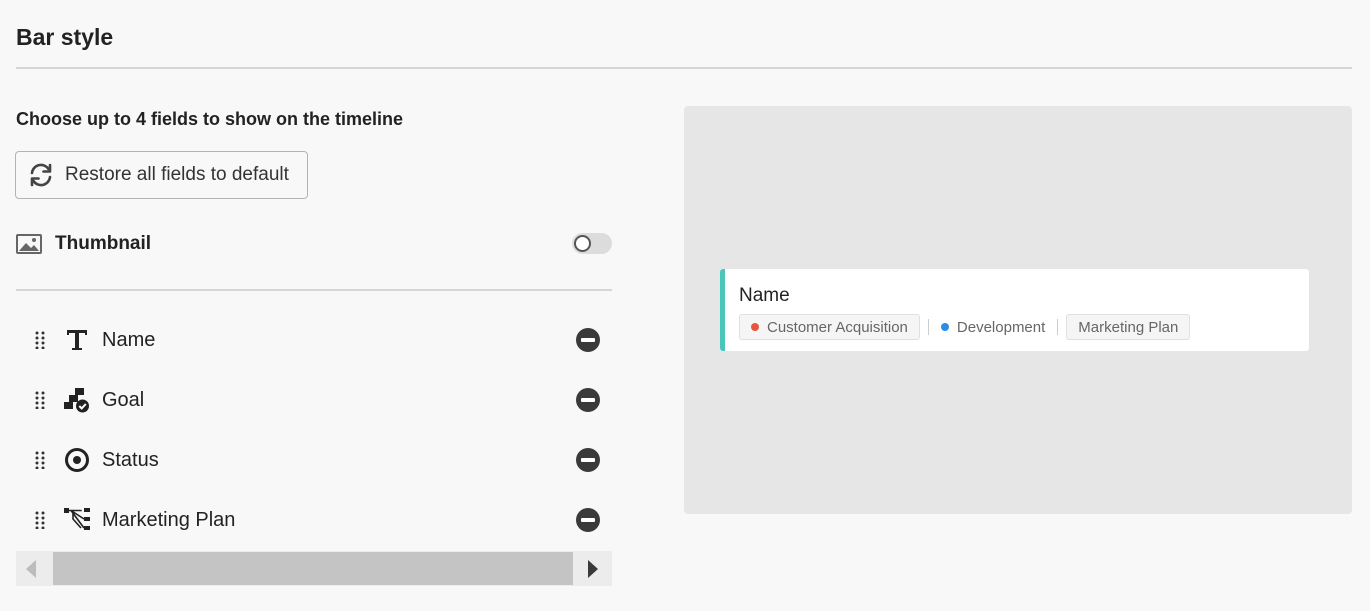 This screenshot has height=611, width=1370. What do you see at coordinates (123, 399) in the screenshot?
I see `field-label: Goal` at bounding box center [123, 399].